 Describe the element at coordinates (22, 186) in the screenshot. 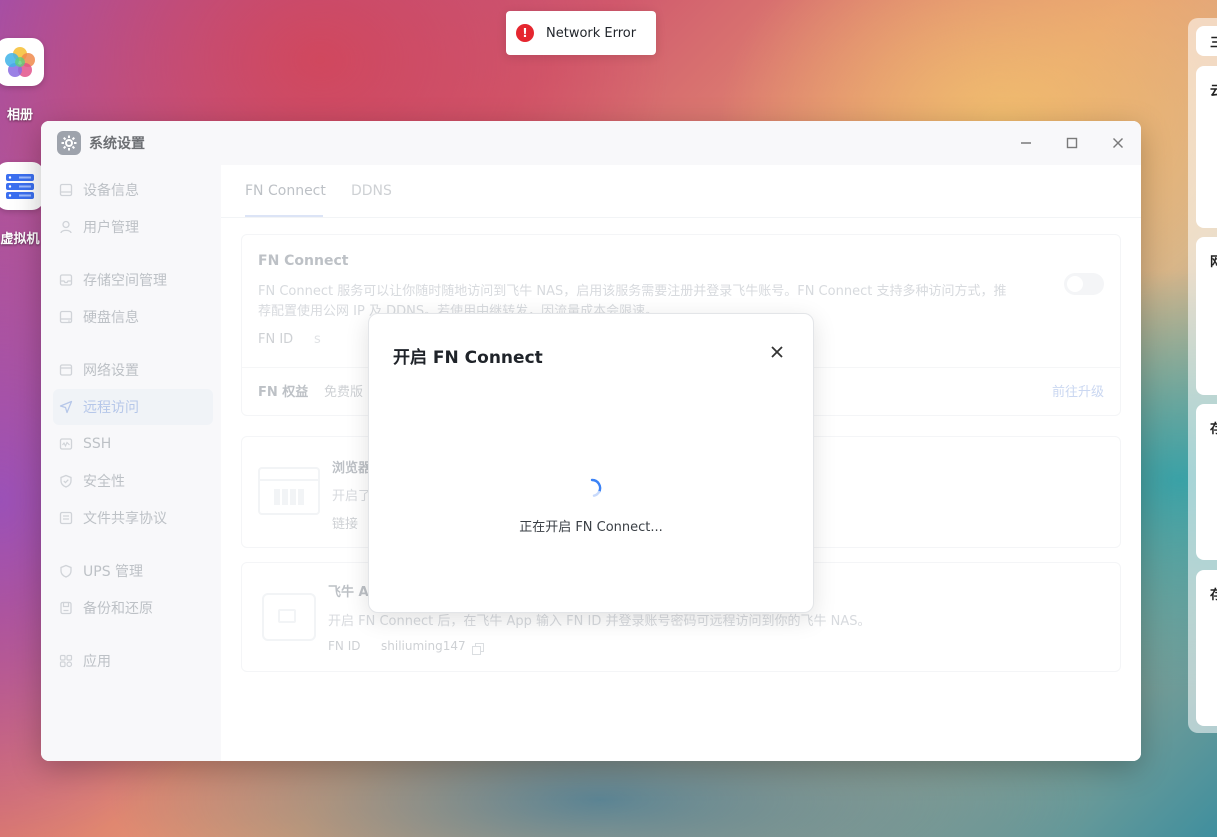

I see `virtual-machine-icon` at that location.